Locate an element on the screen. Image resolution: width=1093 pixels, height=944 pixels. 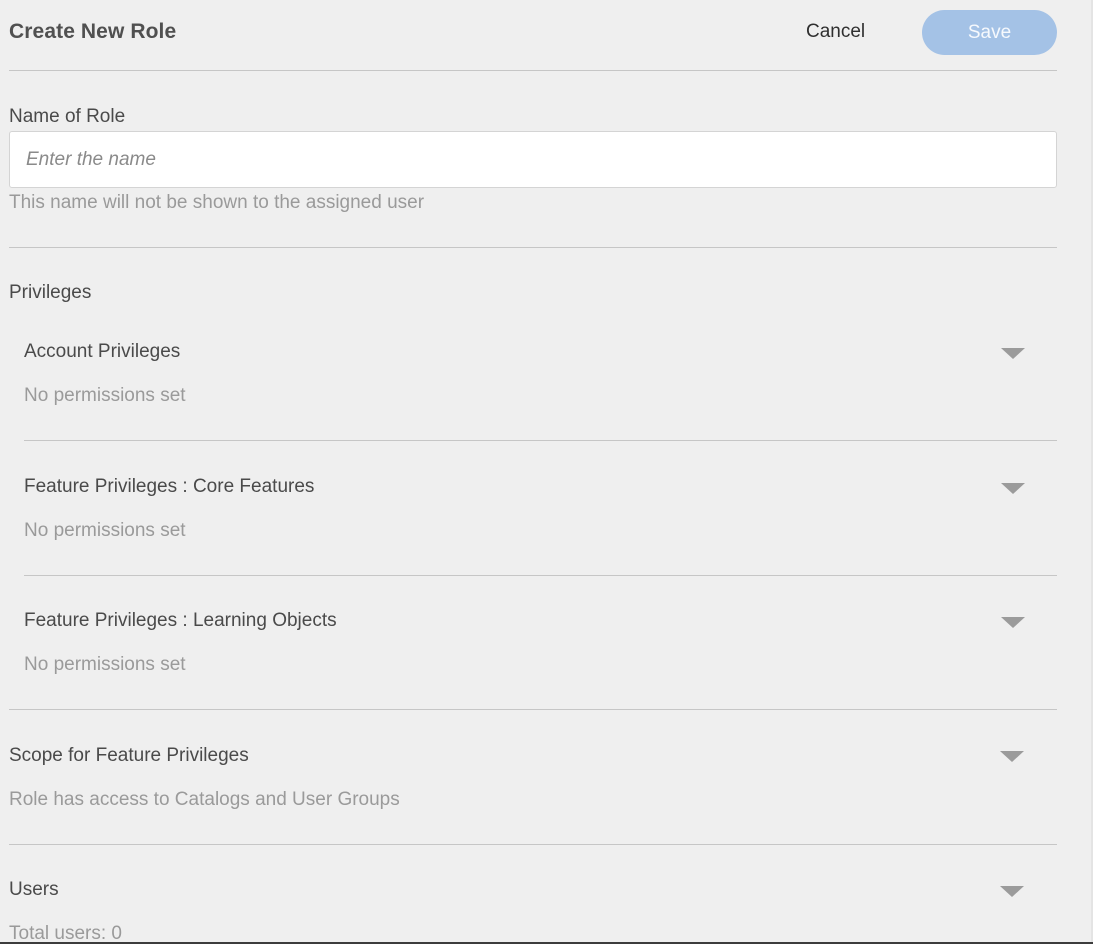
account-privileges-header: Account Privileges is located at coordinates (102, 352).